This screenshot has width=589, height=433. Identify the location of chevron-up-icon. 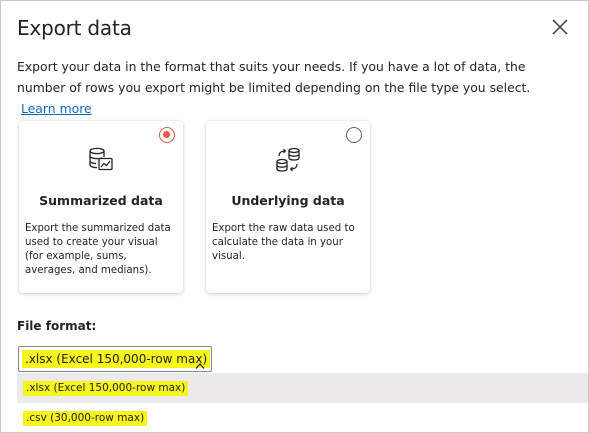
(200, 362).